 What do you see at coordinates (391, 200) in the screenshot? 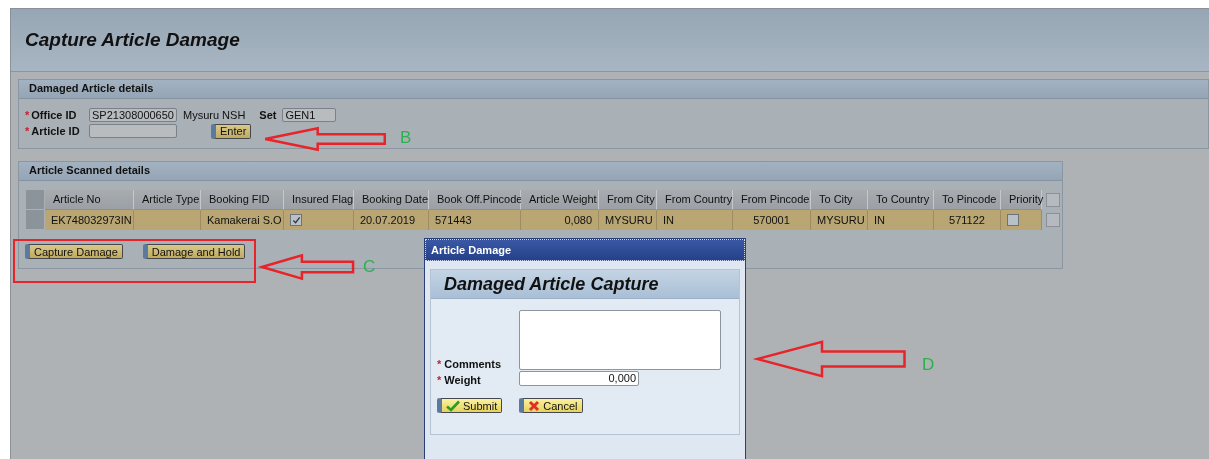
I see `column-header: Booking Date` at bounding box center [391, 200].